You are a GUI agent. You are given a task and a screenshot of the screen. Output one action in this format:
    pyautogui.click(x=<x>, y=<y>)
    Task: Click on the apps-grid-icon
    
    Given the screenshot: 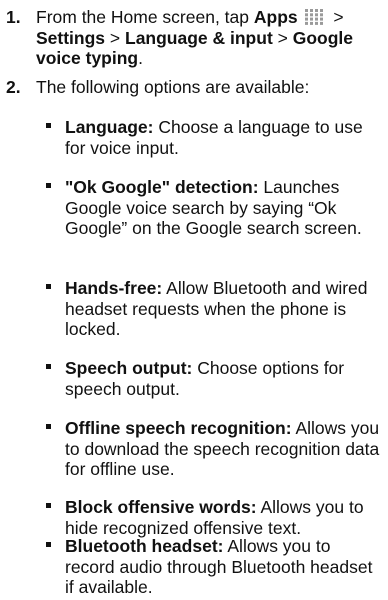 What is the action you would take?
    pyautogui.click(x=313, y=17)
    